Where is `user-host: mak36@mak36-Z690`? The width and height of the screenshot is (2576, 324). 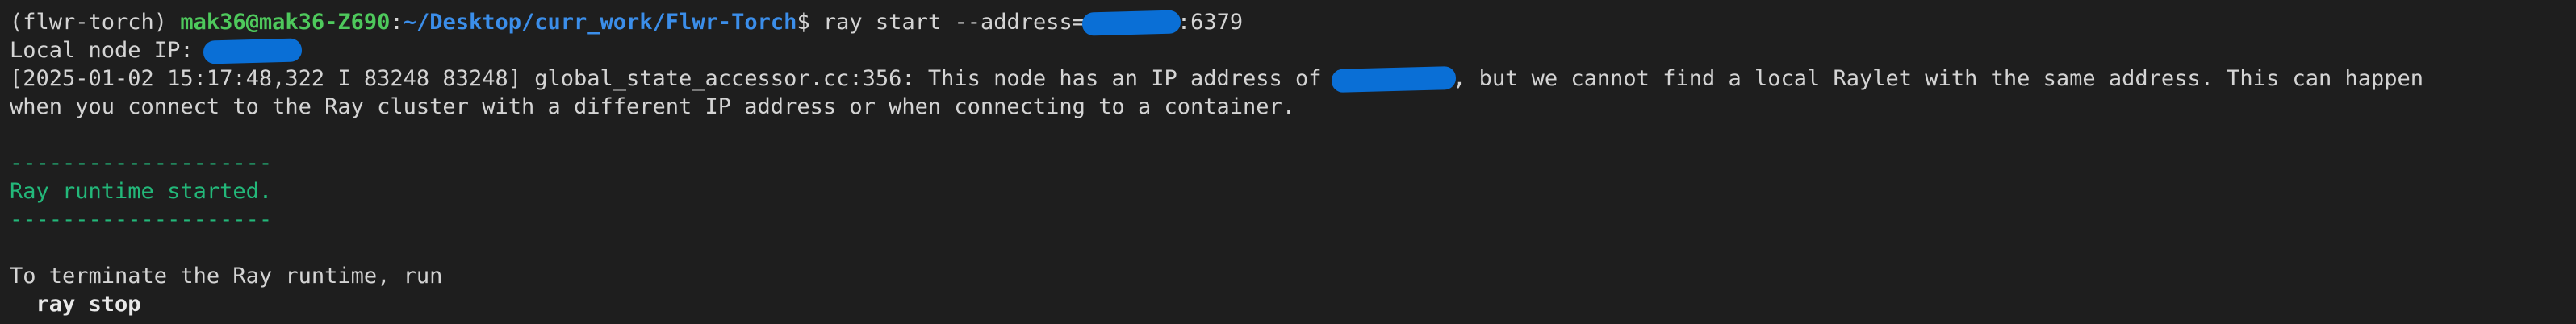
user-host: mak36@mak36-Z690 is located at coordinates (285, 22).